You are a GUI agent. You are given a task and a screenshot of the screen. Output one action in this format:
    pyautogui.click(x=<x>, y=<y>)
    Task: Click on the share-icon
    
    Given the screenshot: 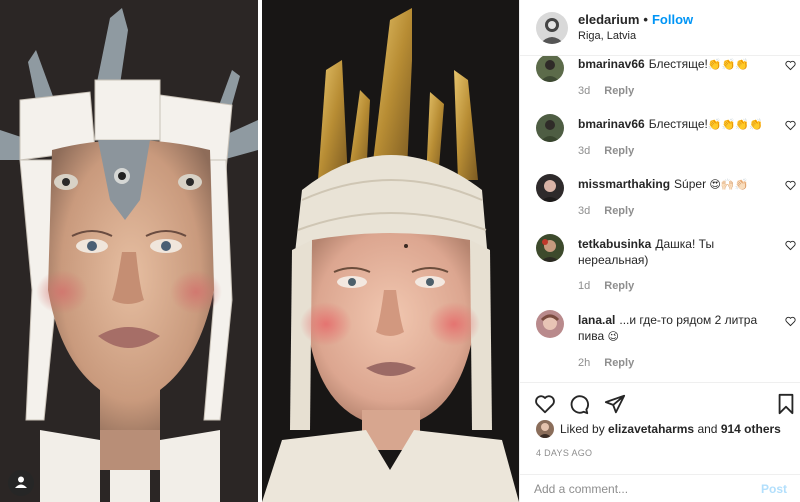 What is the action you would take?
    pyautogui.click(x=615, y=405)
    